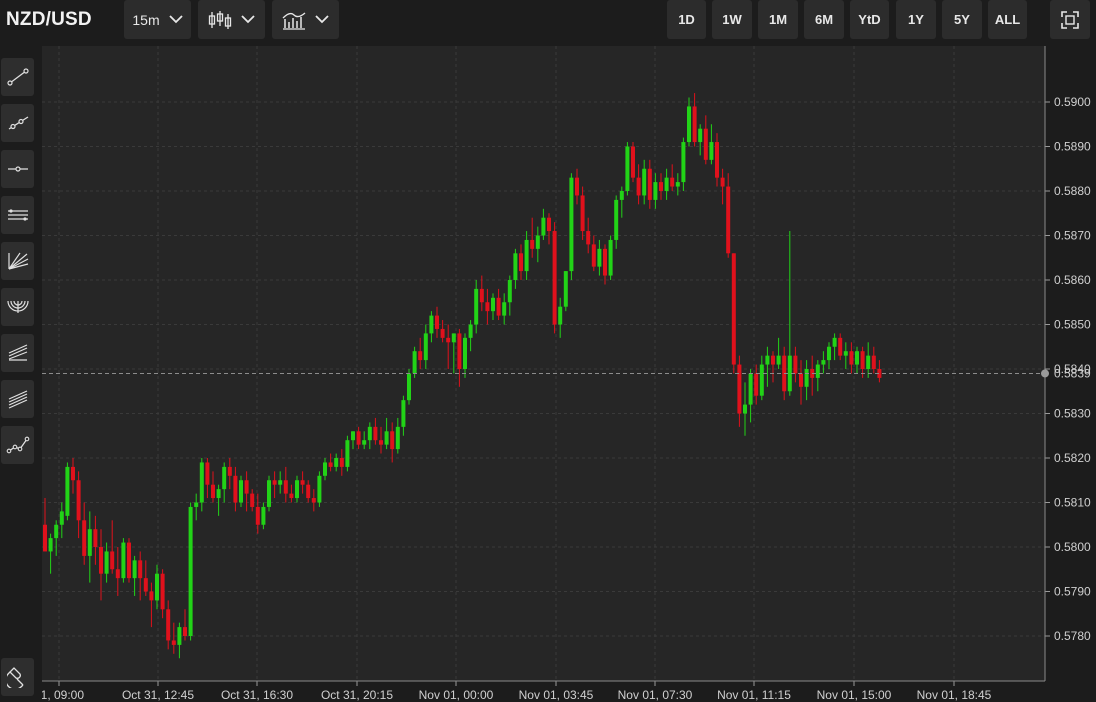  What do you see at coordinates (824, 19) in the screenshot?
I see `range-button-6m: 6M` at bounding box center [824, 19].